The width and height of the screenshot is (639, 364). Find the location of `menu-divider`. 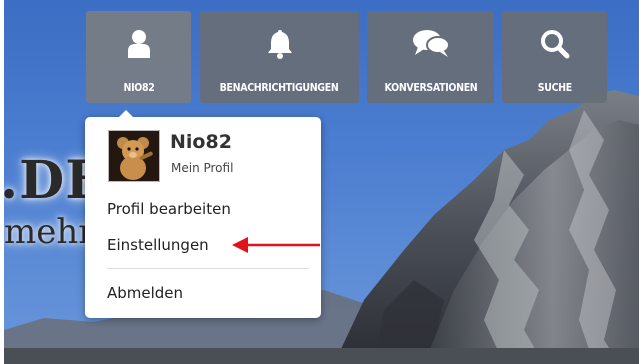

menu-divider is located at coordinates (208, 268).